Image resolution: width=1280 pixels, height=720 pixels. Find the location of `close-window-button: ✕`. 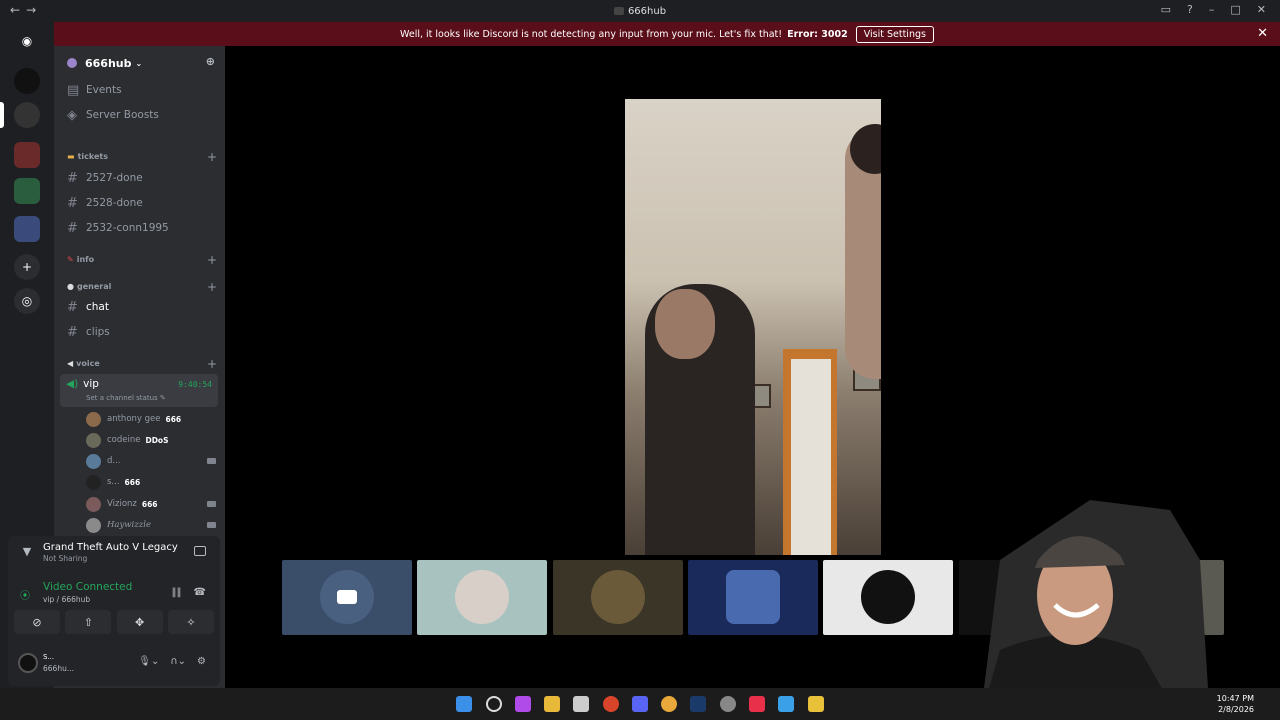

close-window-button: ✕ is located at coordinates (1261, 9).